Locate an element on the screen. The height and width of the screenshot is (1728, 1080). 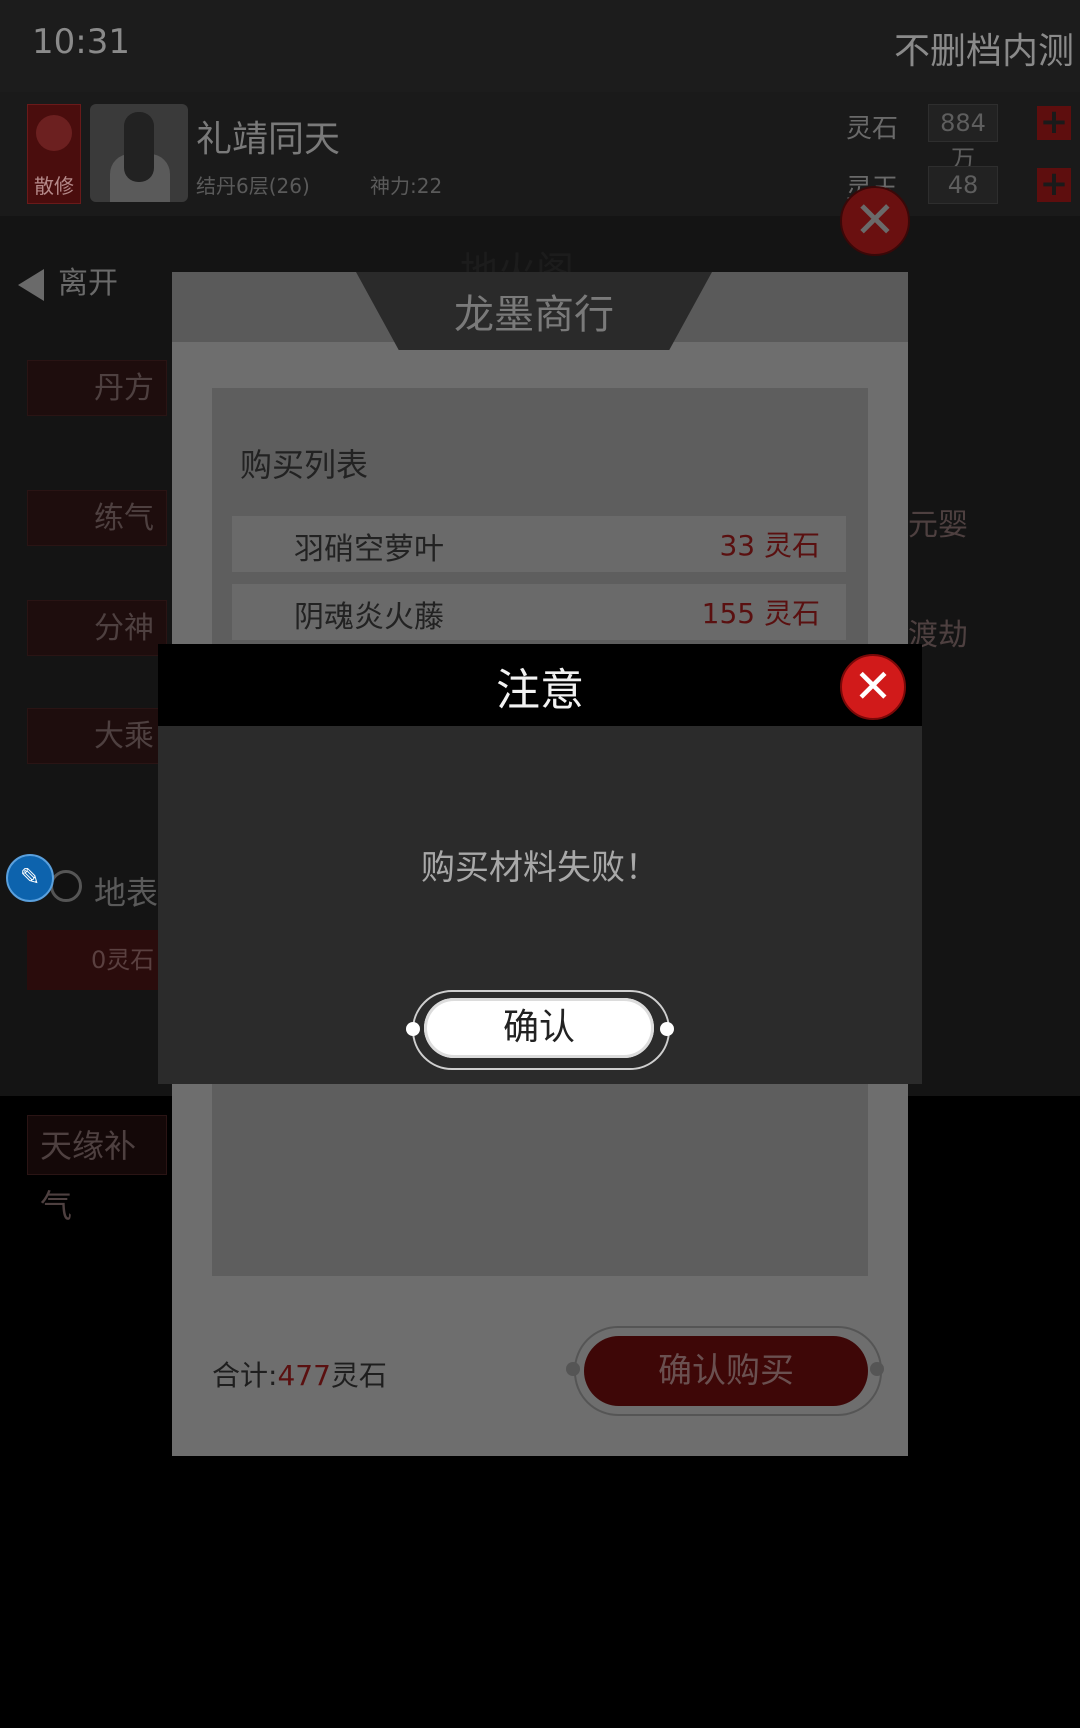
shop-list-heading: 购买列表 is located at coordinates (304, 465).